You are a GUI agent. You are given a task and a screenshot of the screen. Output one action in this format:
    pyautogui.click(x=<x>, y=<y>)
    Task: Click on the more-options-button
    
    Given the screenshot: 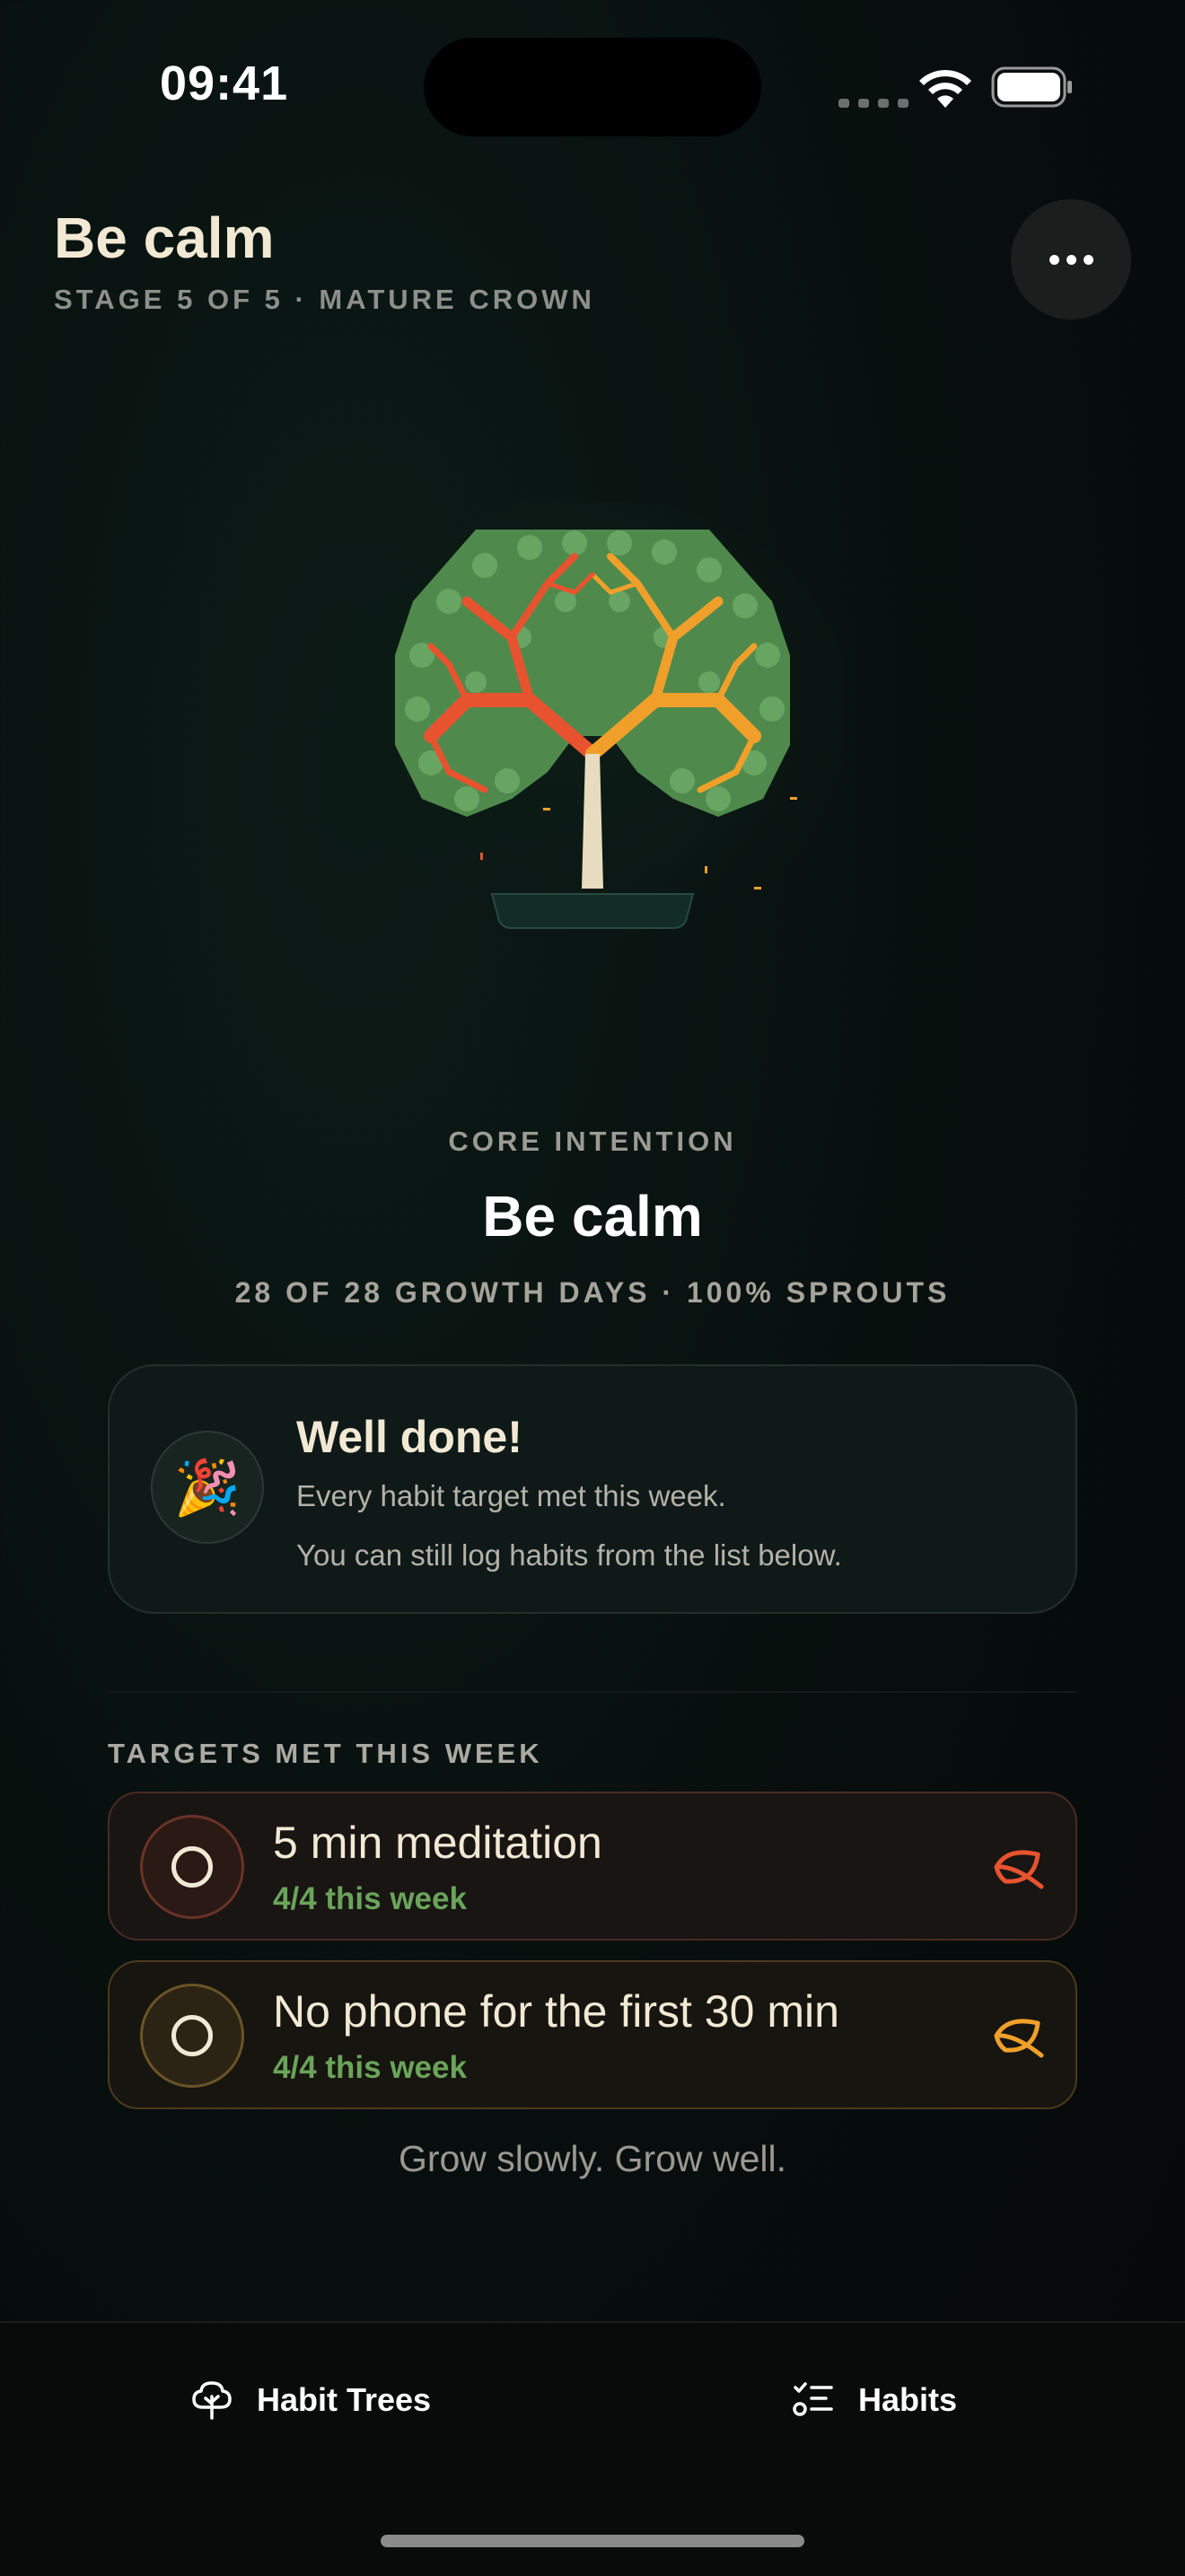 What is the action you would take?
    pyautogui.click(x=1071, y=259)
    